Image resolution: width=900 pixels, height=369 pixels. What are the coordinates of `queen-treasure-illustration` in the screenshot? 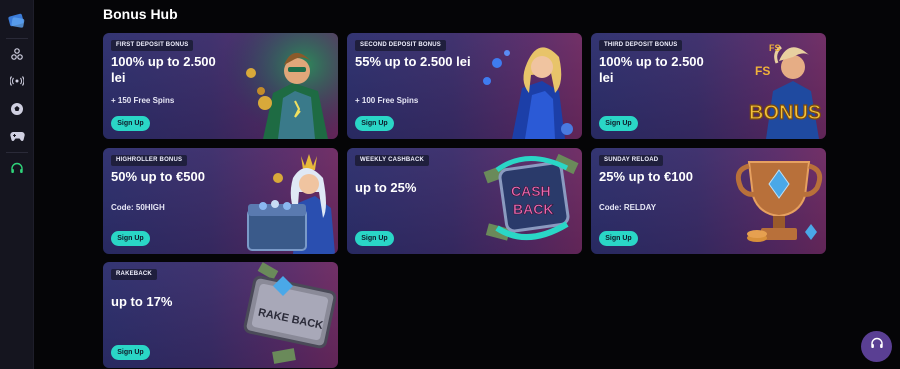 It's located at (280, 201).